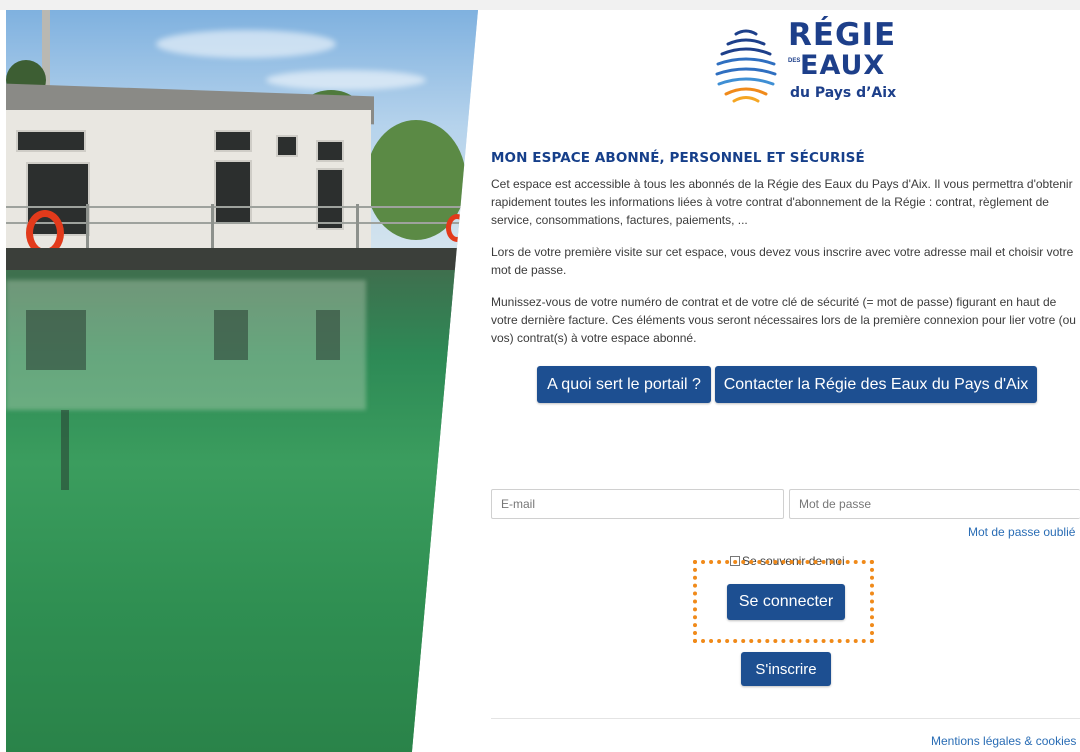 The image size is (1080, 752). I want to click on logo-text-pays-aix: du Pays d’Aix, so click(843, 93).